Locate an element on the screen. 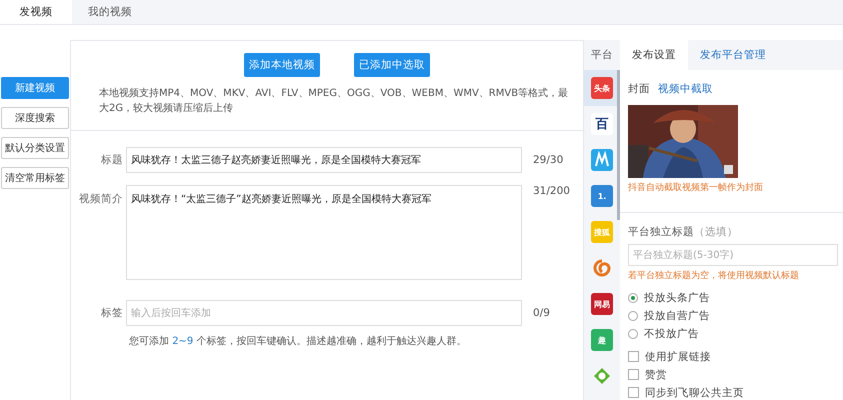 The height and width of the screenshot is (400, 843). cover-note: 抖音自动截取视频第一帧作为封面 is located at coordinates (696, 188).